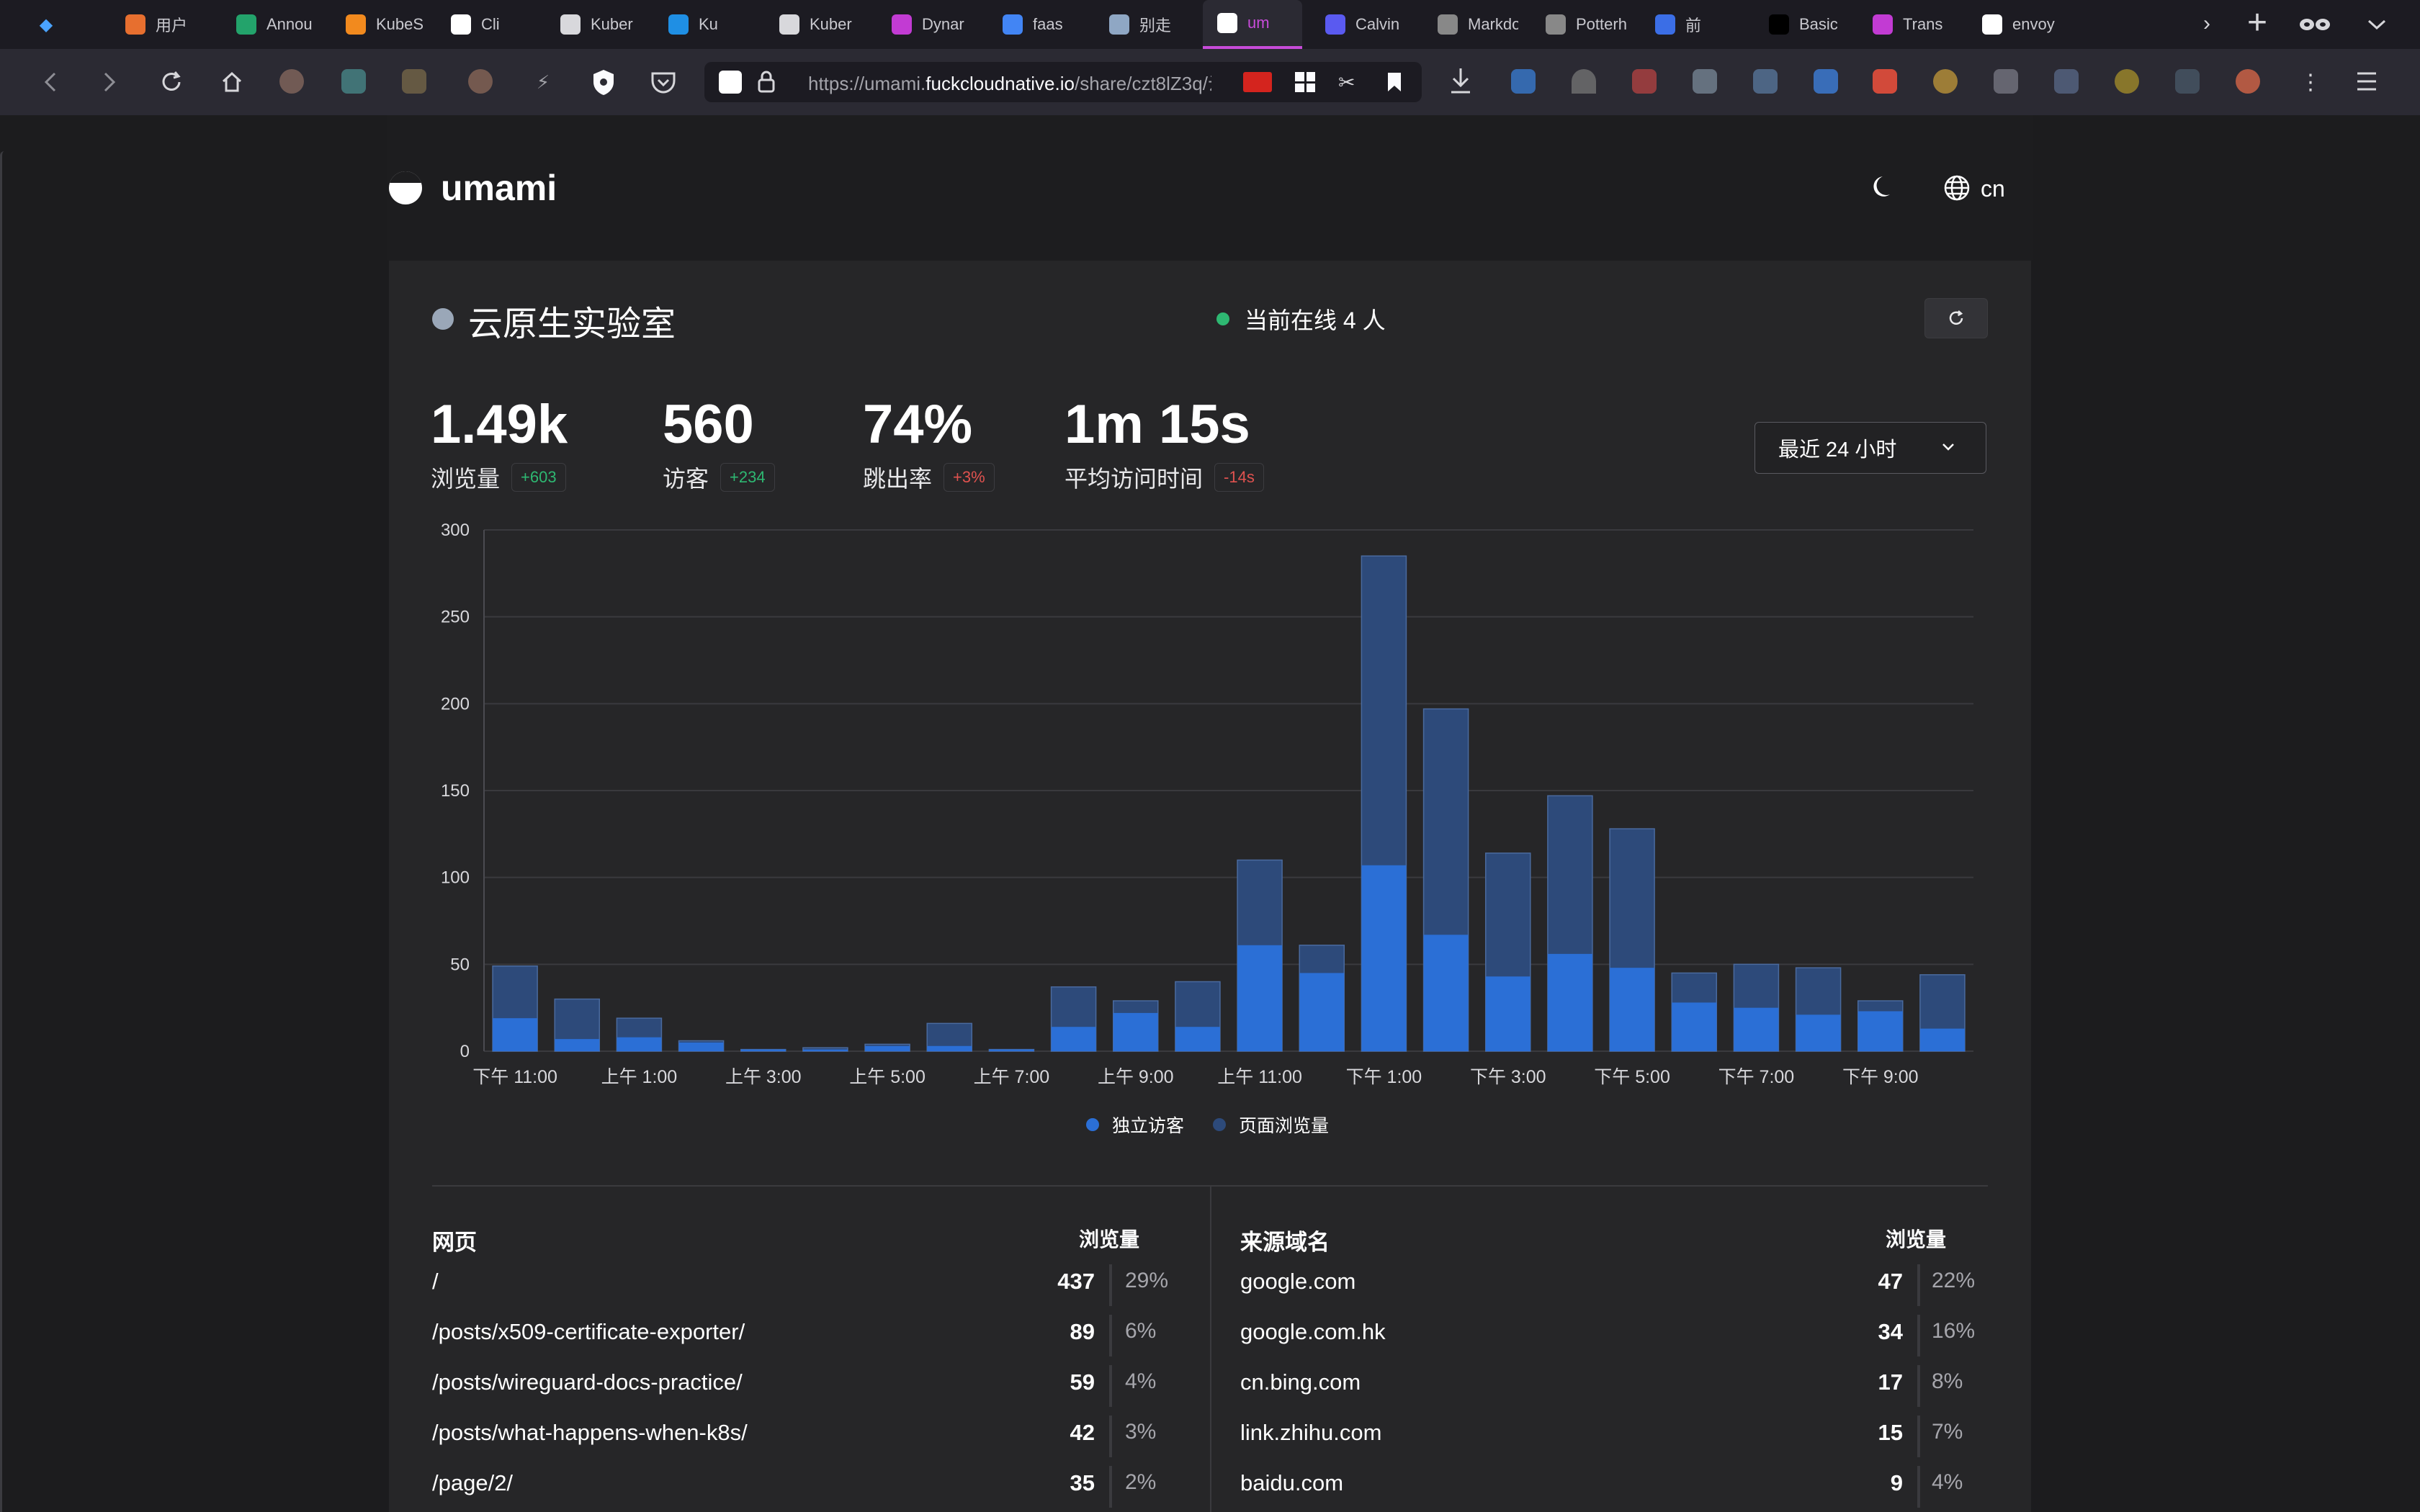 The width and height of the screenshot is (2420, 1512). I want to click on home-icon, so click(232, 82).